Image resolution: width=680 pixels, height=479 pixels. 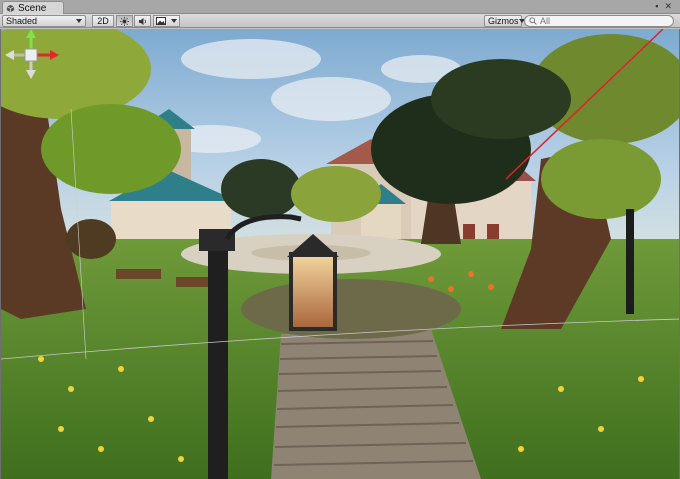 I want to click on draw-mode-label: Shaded, so click(x=22, y=21).